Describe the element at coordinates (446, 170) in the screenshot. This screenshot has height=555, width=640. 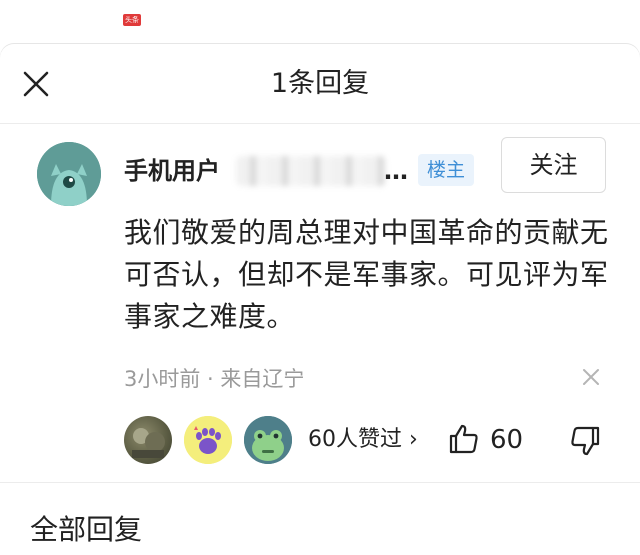
I see `owner-badge: 楼主` at that location.